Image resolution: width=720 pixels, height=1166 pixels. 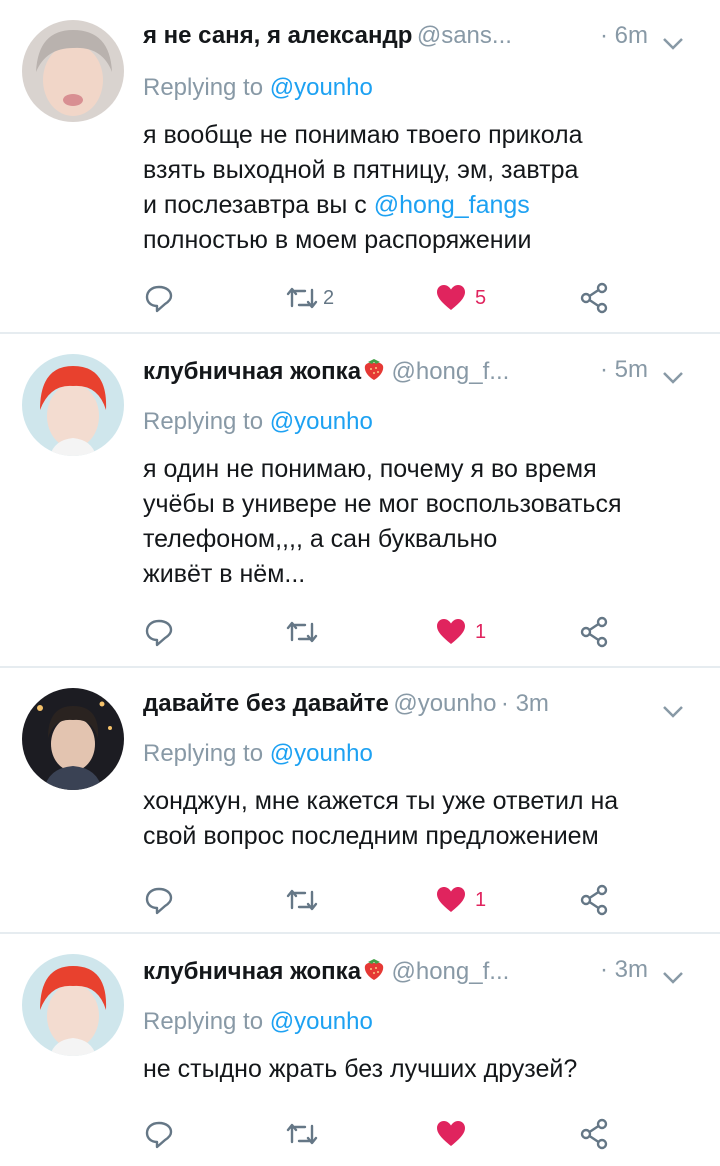 What do you see at coordinates (624, 36) in the screenshot?
I see `timestamp: · 6m` at bounding box center [624, 36].